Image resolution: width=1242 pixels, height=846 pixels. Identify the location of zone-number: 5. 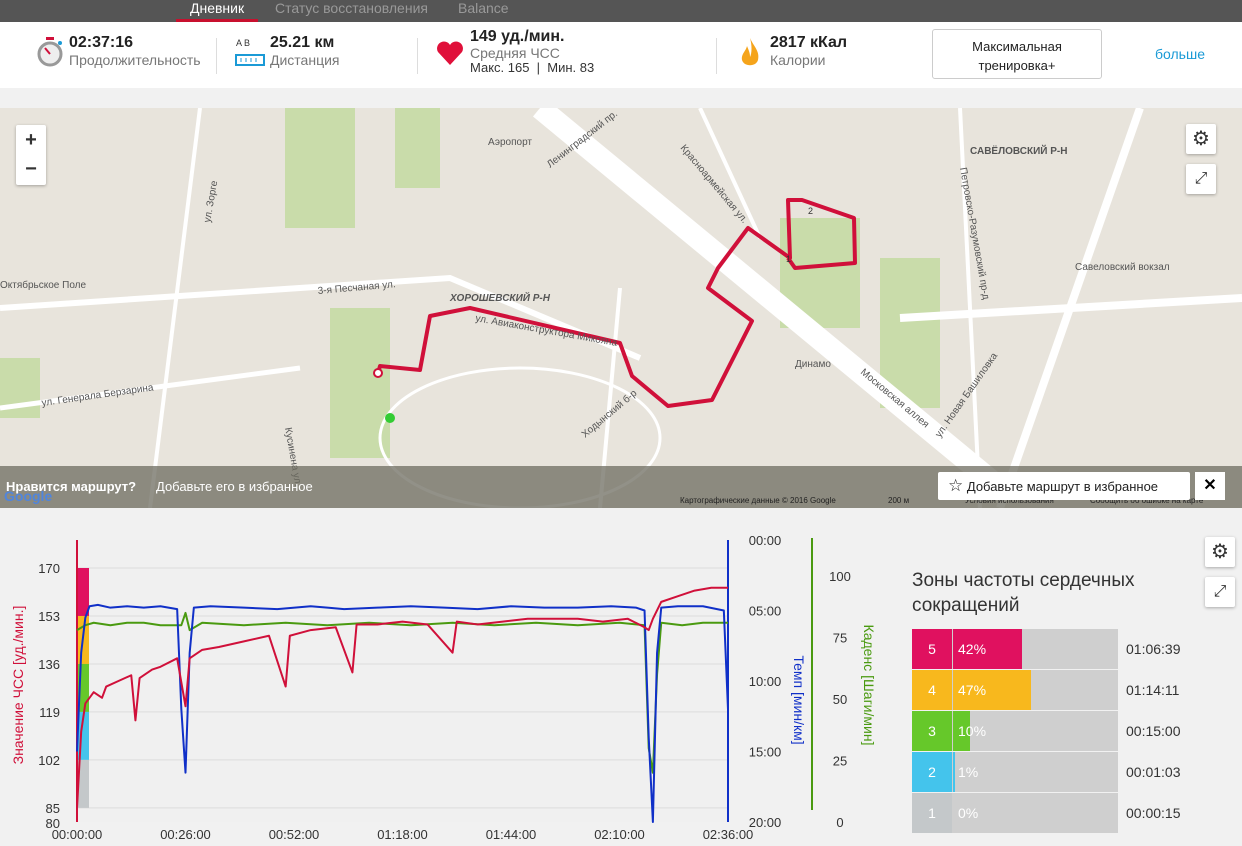
(932, 649).